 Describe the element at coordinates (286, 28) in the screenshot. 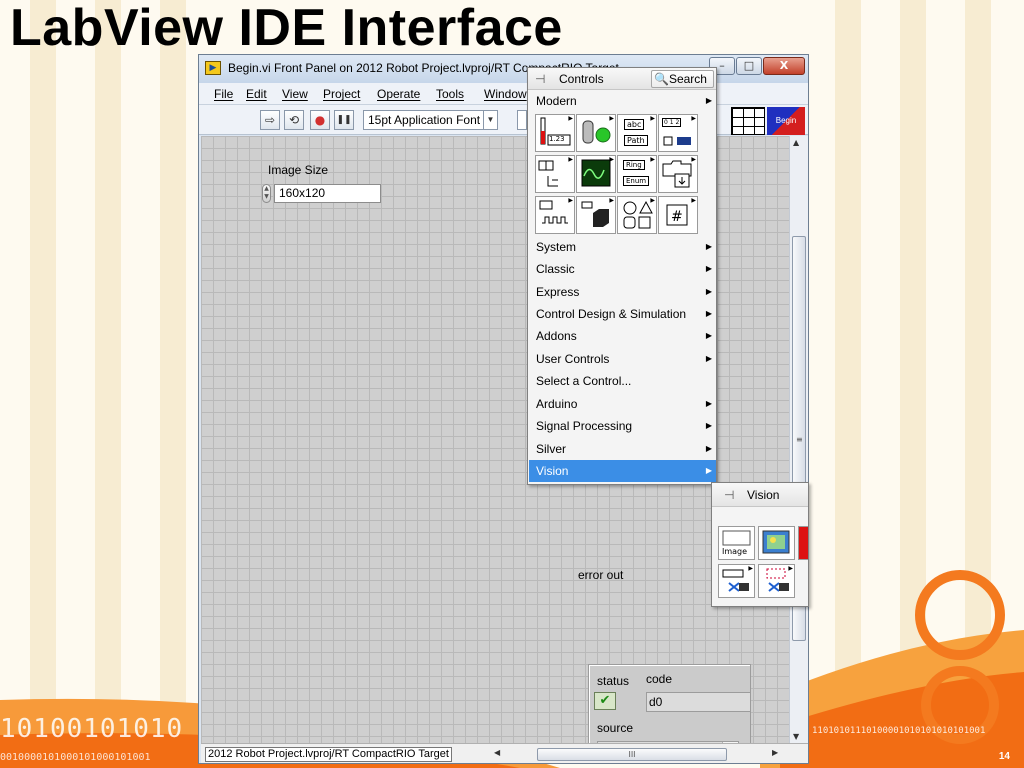

I see `slide-title: LabView IDE Interface` at that location.